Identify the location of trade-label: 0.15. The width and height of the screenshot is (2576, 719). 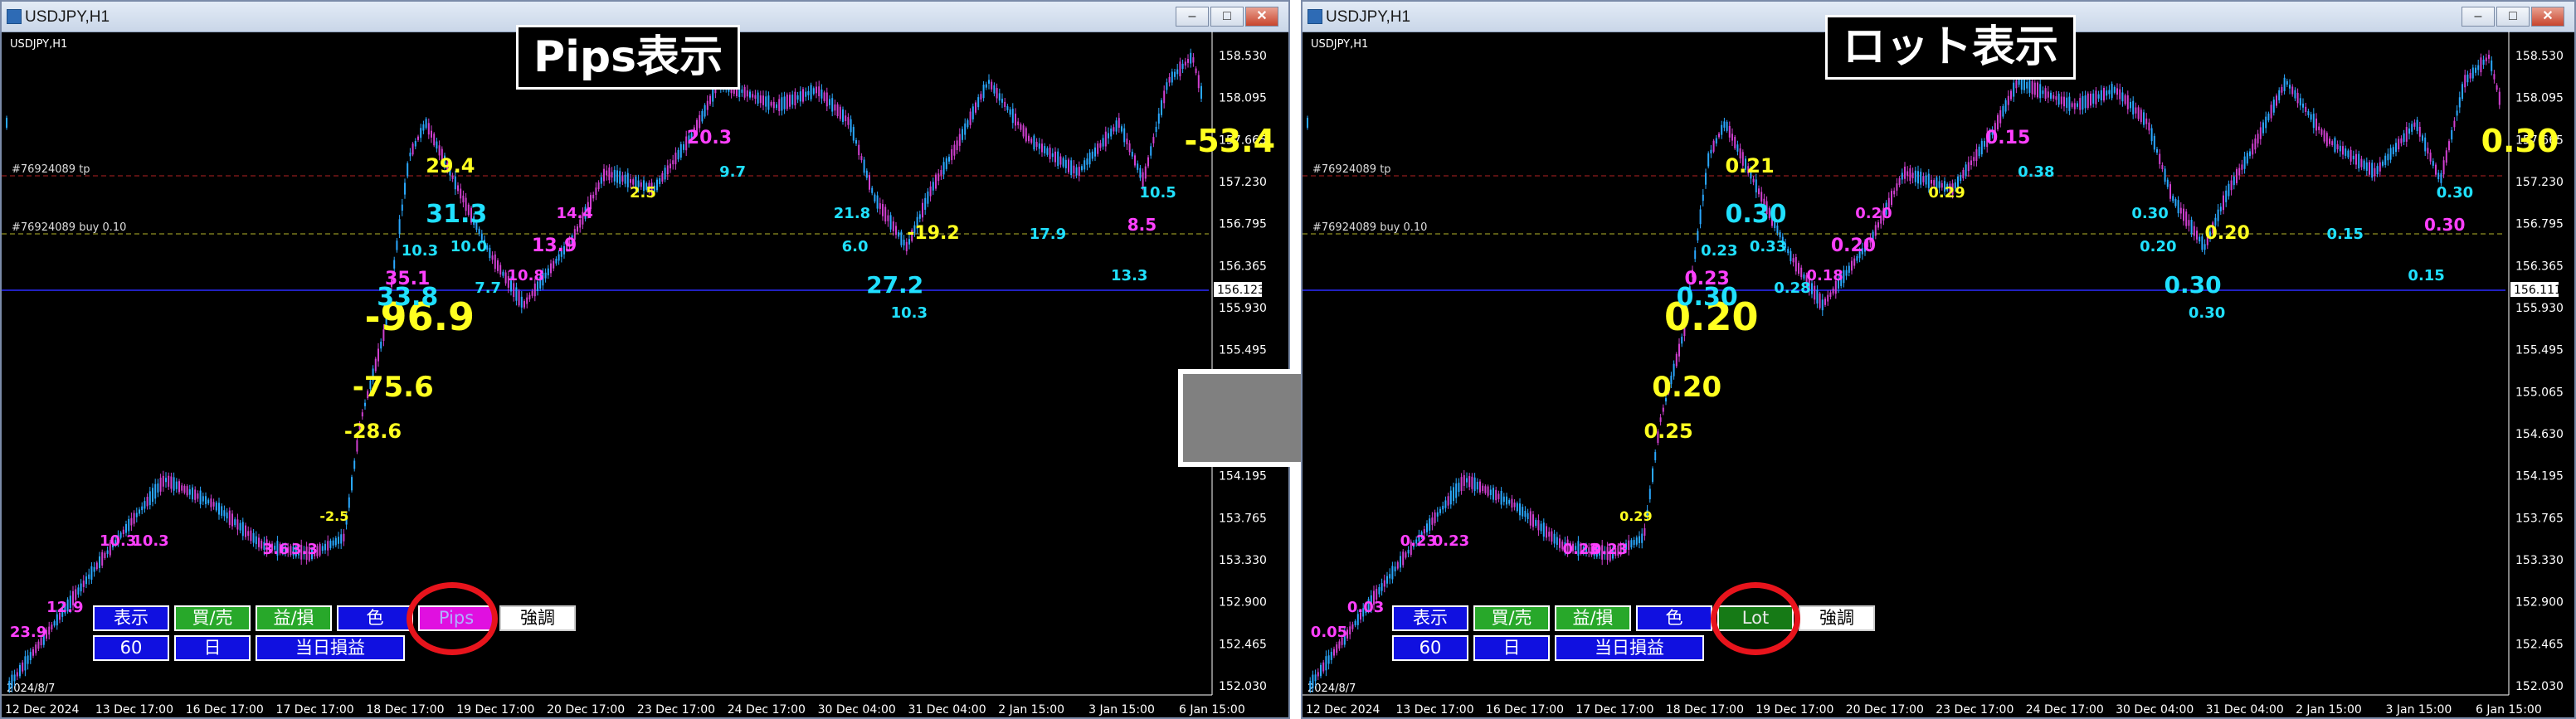
(2007, 138).